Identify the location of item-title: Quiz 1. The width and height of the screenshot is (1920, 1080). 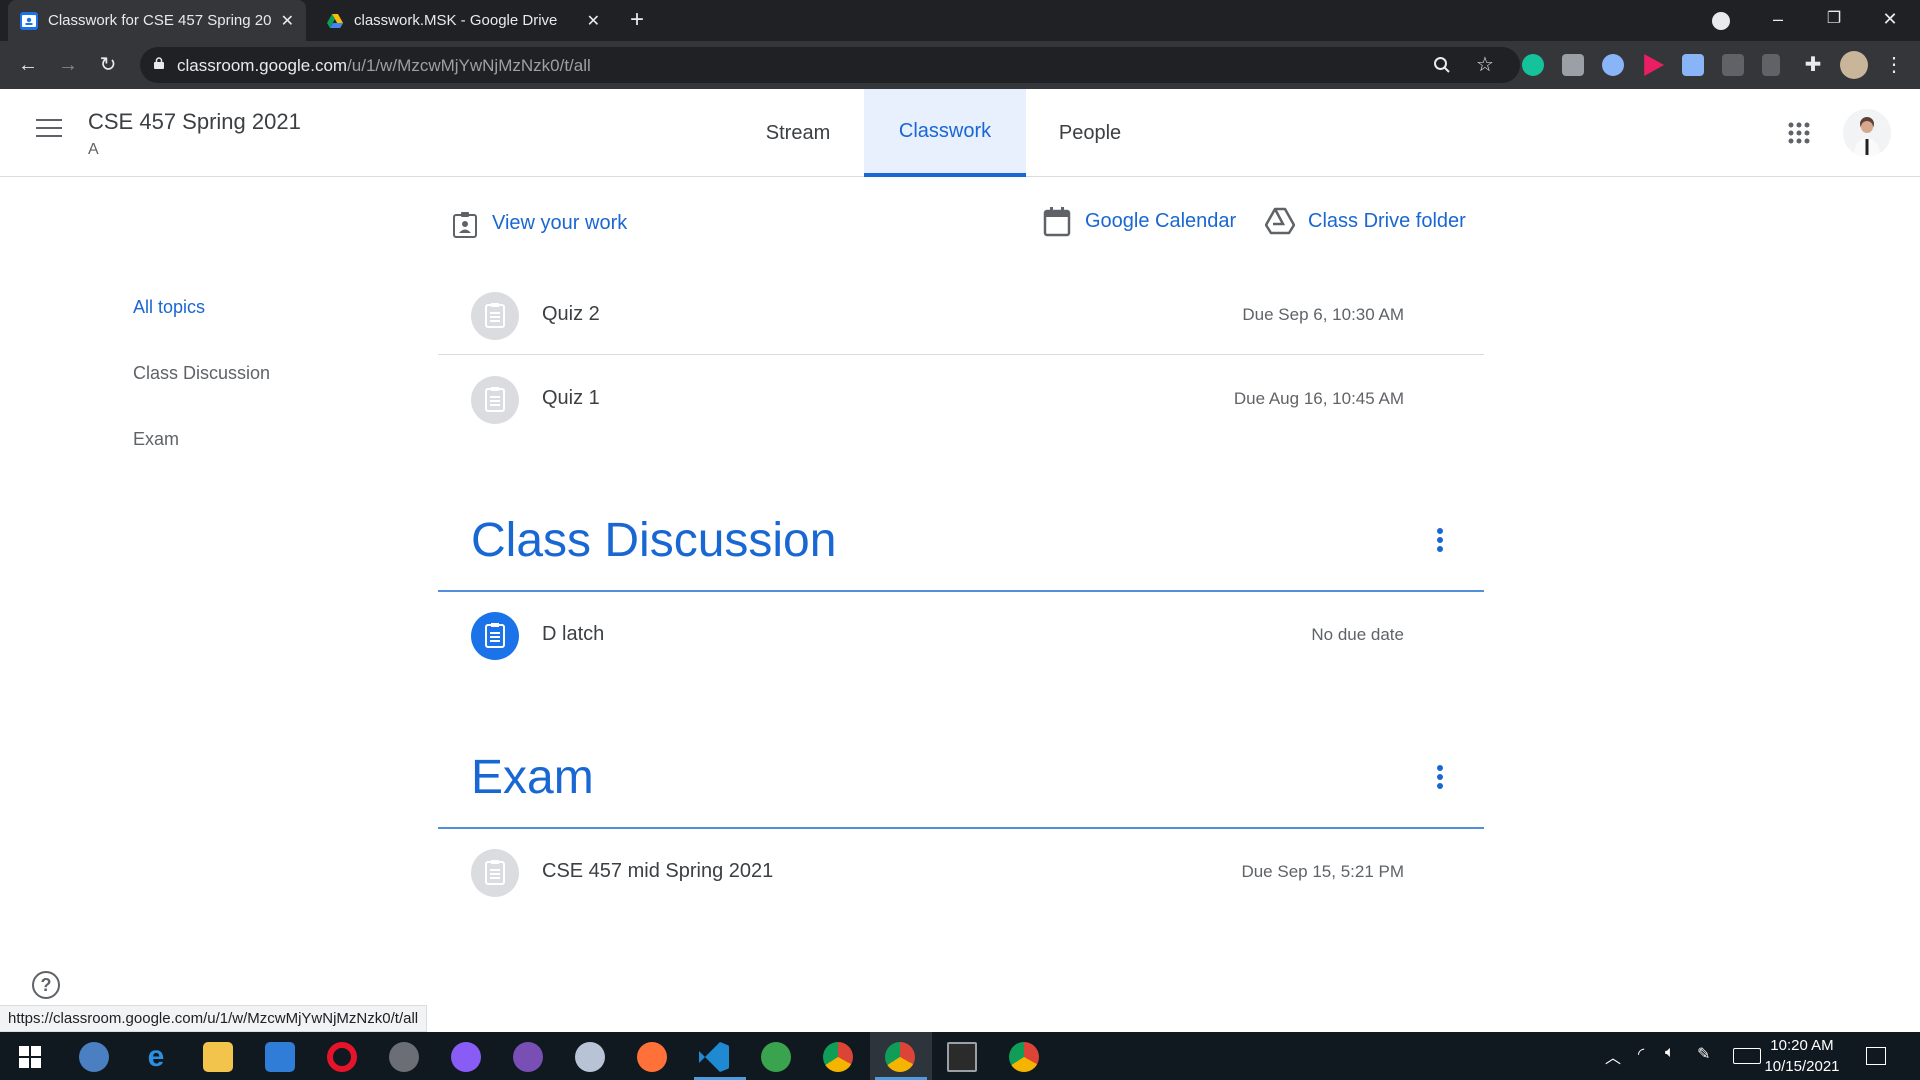
(571, 398).